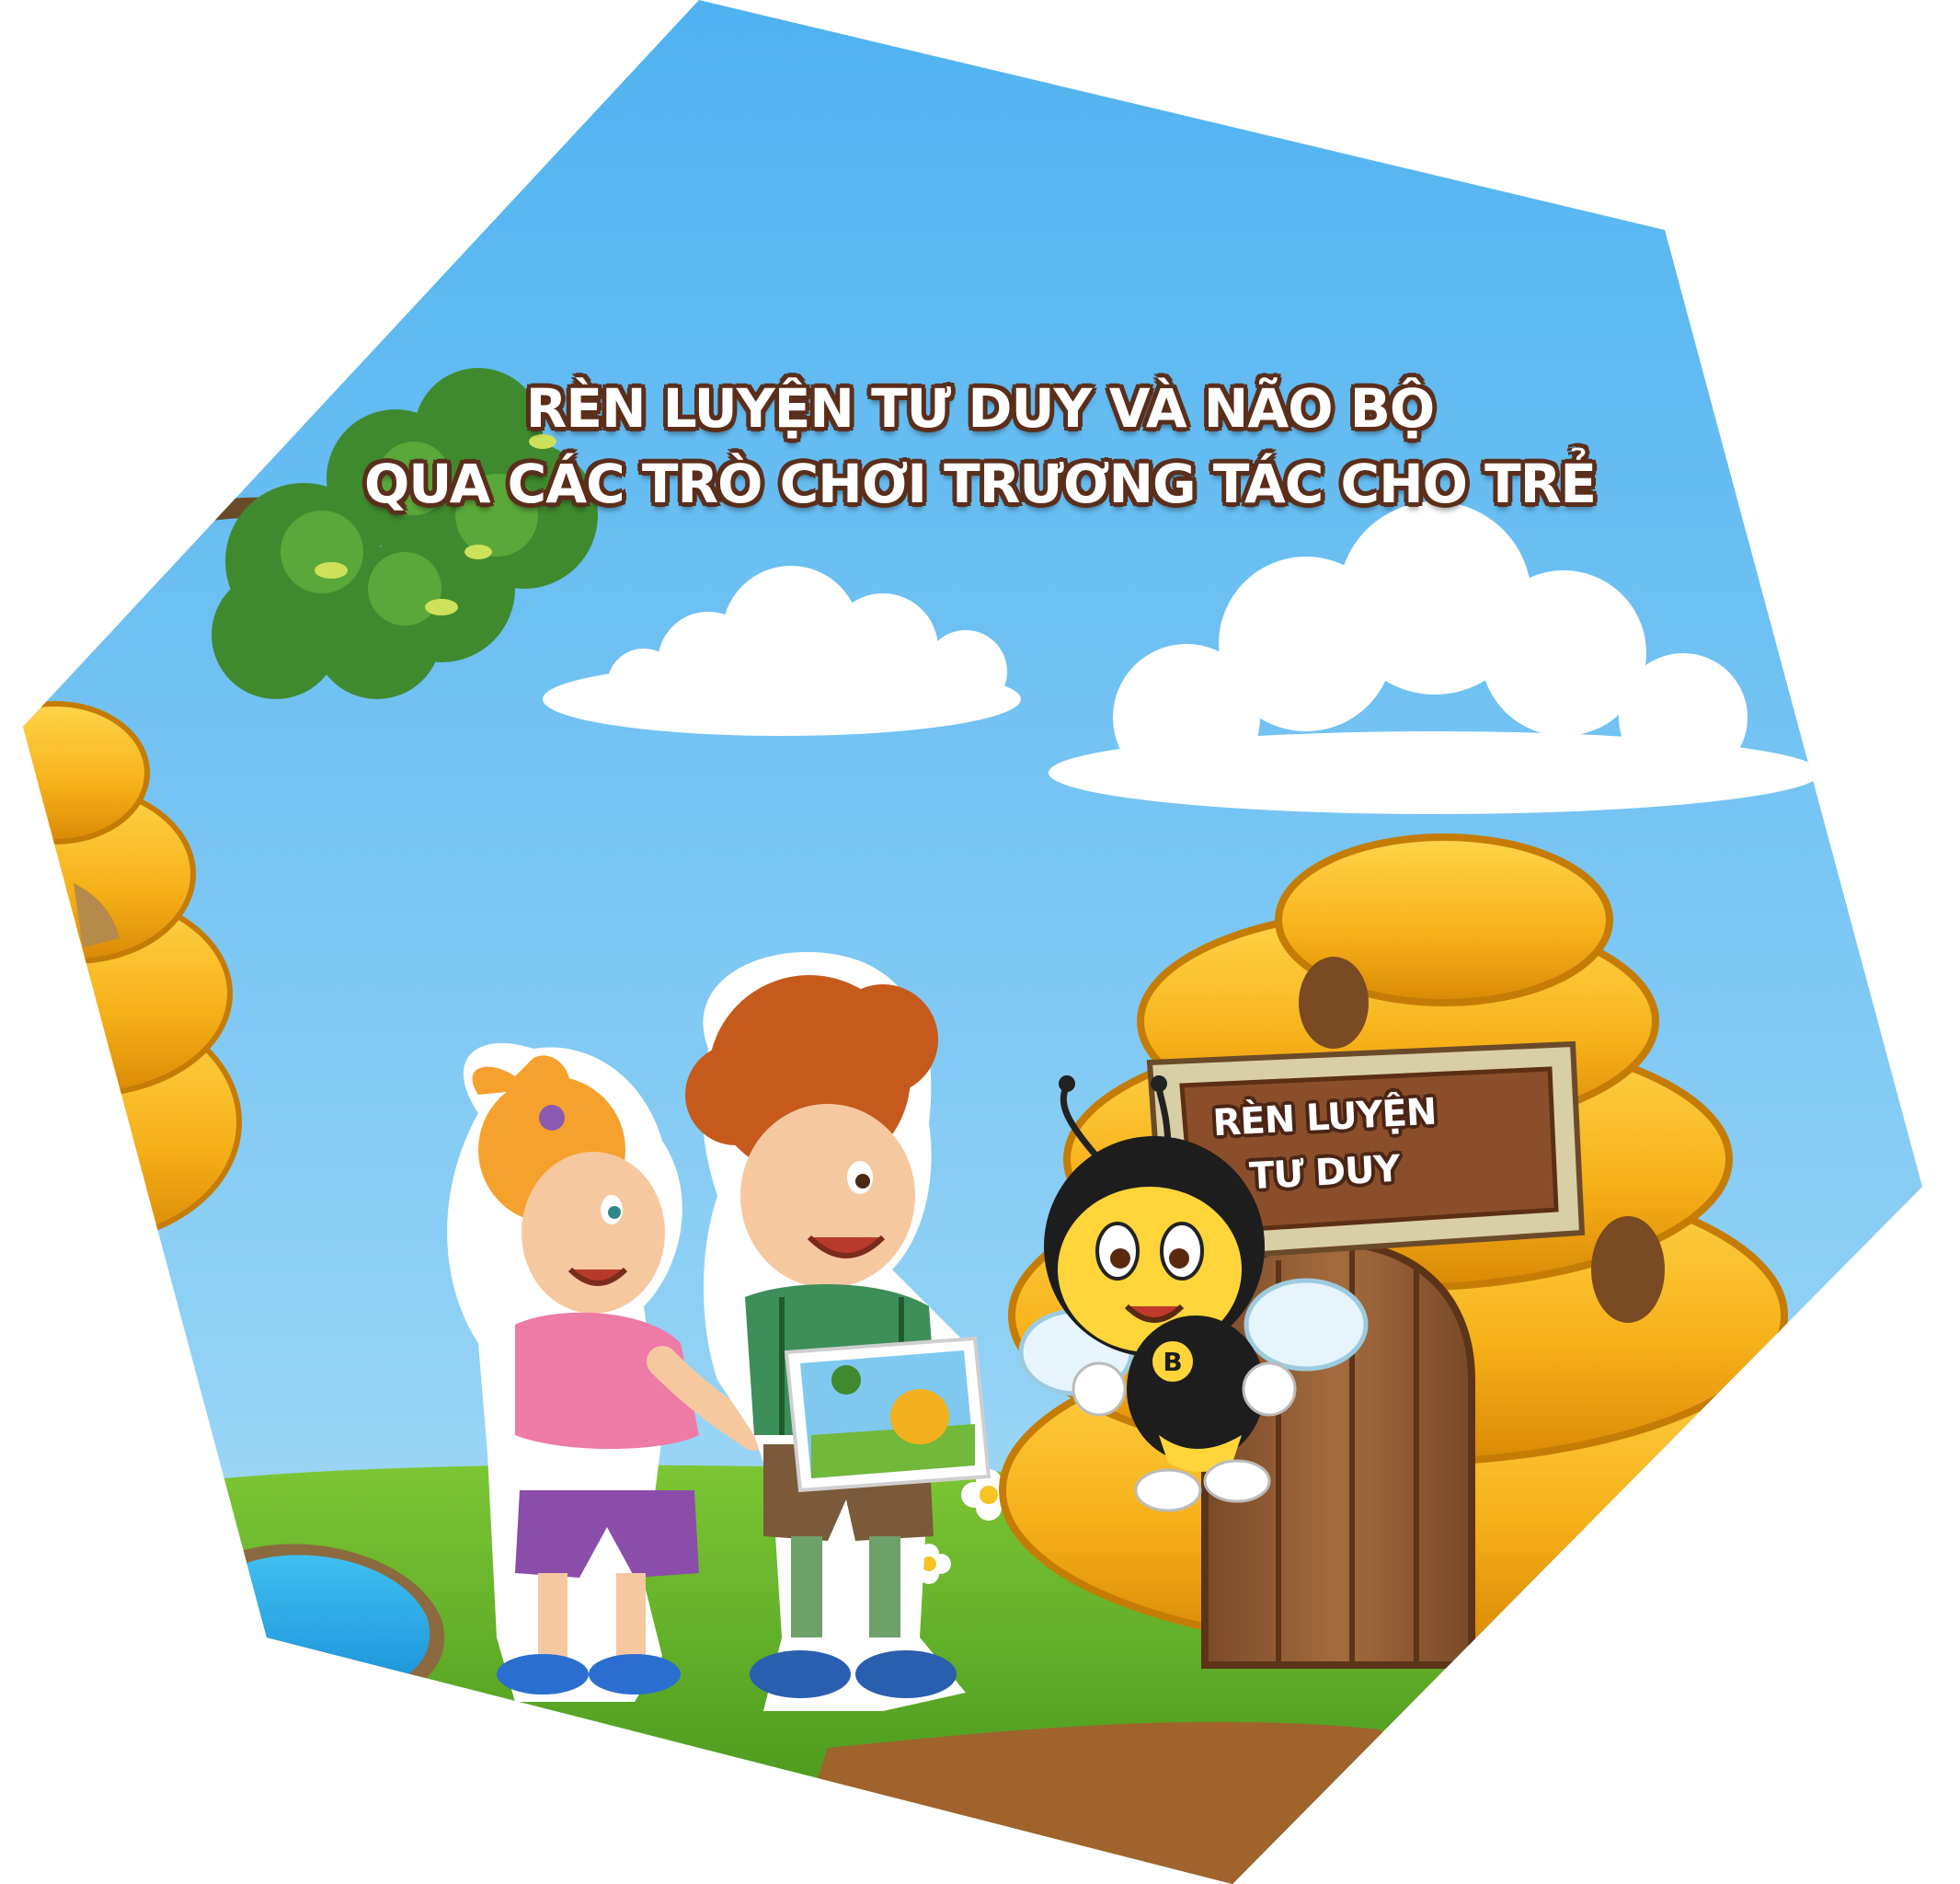 The width and height of the screenshot is (1960, 1884). Describe the element at coordinates (980, 484) in the screenshot. I see `headline-line-2: QUA CÁC TRÒ CHƠI TRƯƠNG TÁC CHO TRẺ` at that location.